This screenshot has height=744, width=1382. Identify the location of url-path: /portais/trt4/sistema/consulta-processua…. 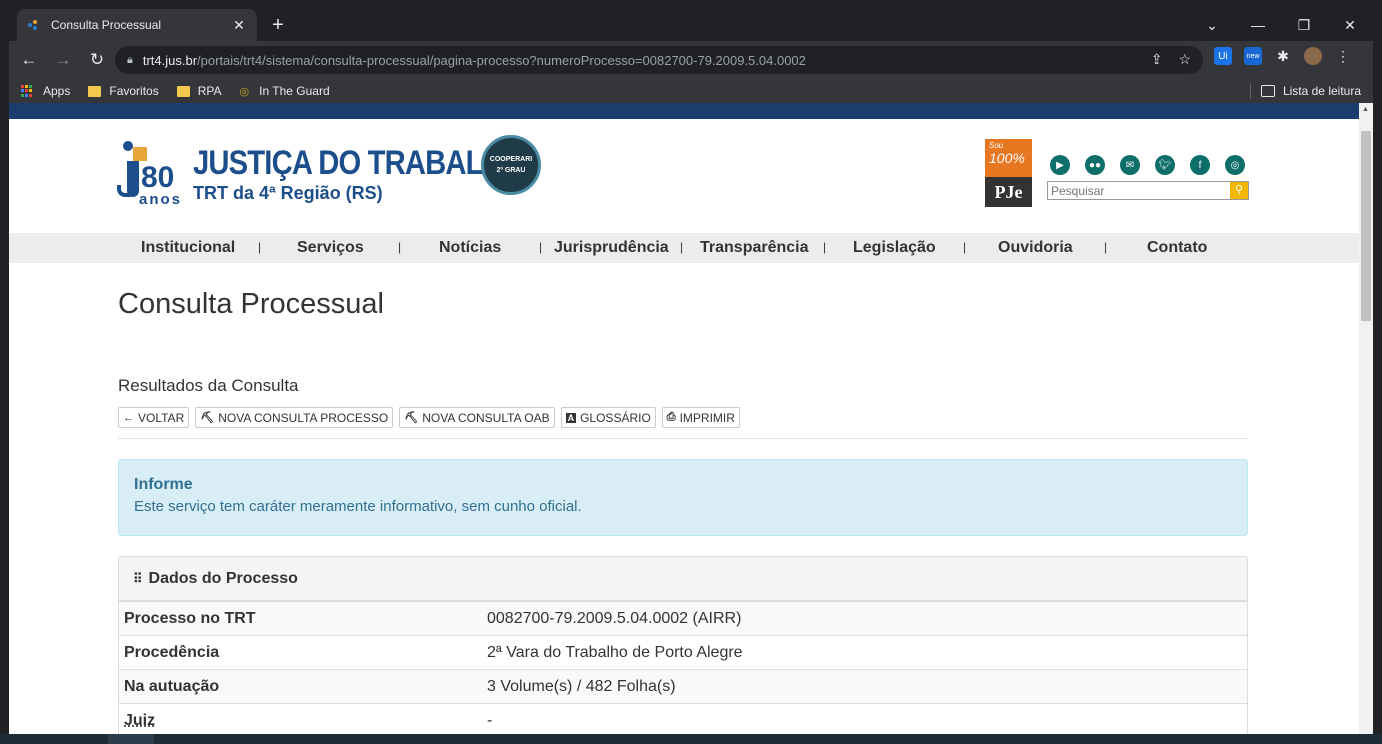
(501, 60).